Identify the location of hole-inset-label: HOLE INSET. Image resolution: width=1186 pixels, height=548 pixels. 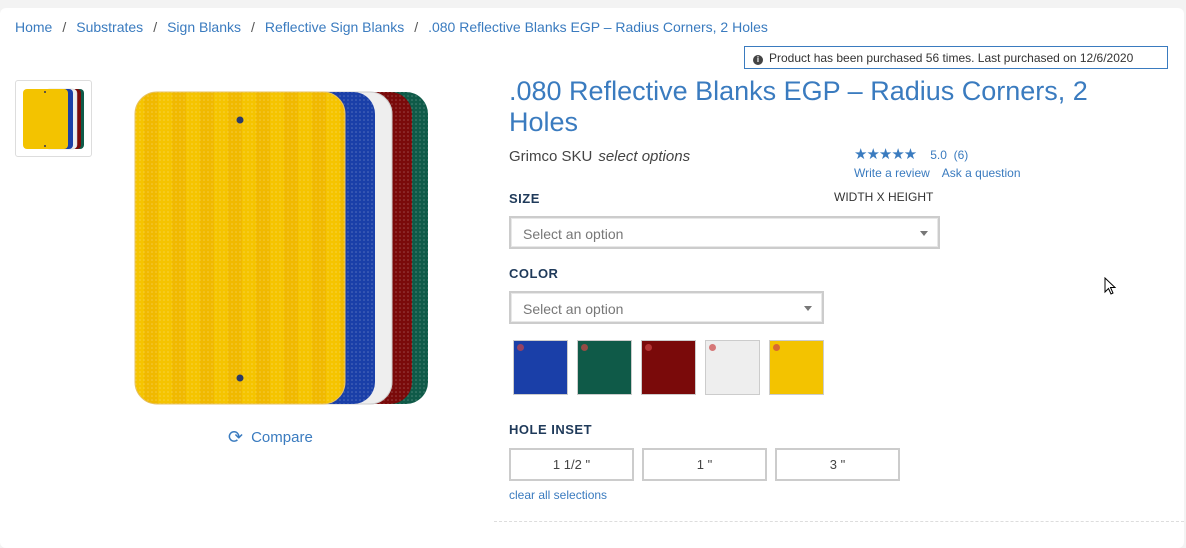
(551, 429).